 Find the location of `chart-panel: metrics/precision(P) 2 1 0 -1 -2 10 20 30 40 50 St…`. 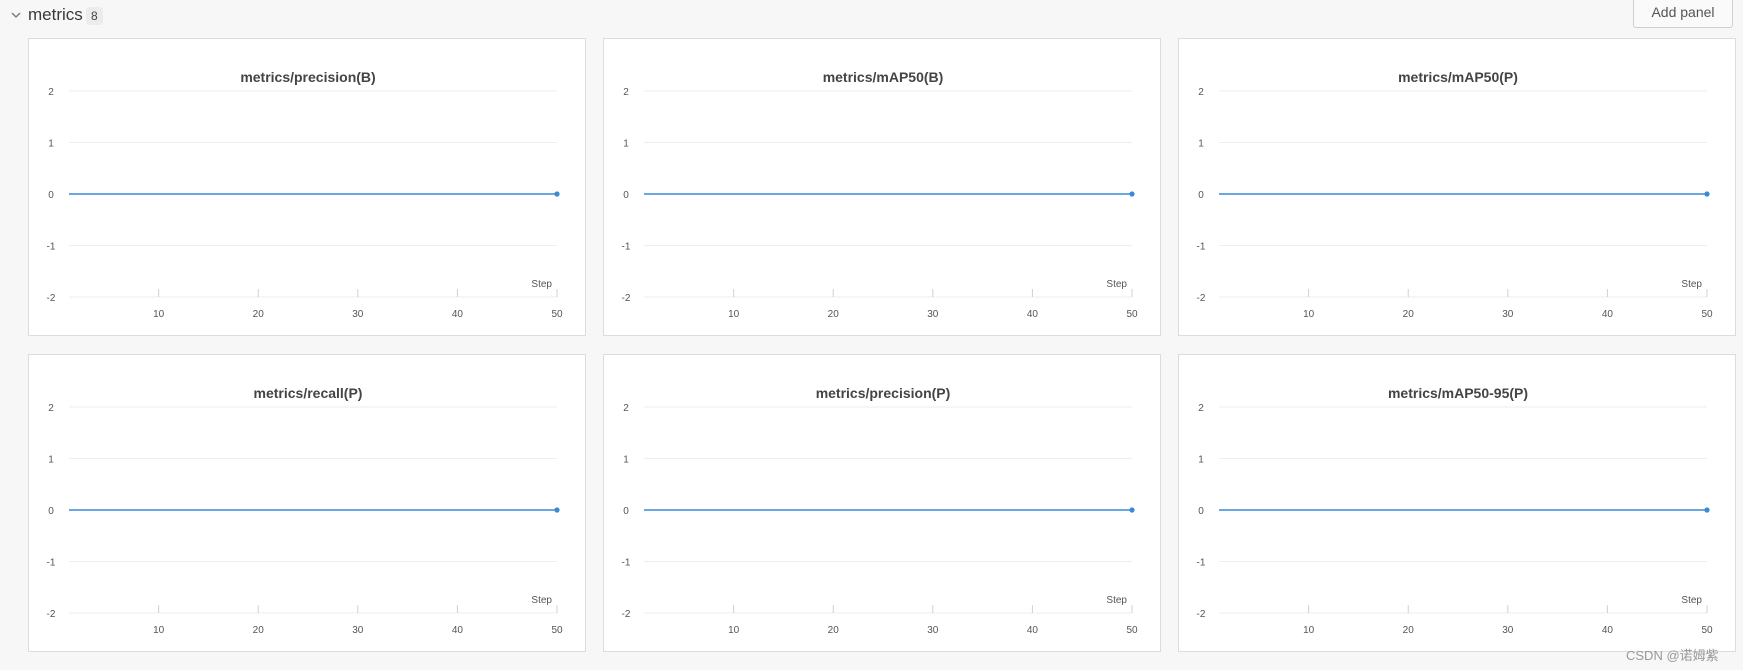

chart-panel: metrics/precision(P) 2 1 0 -1 -2 10 20 30 40 50 St… is located at coordinates (882, 503).